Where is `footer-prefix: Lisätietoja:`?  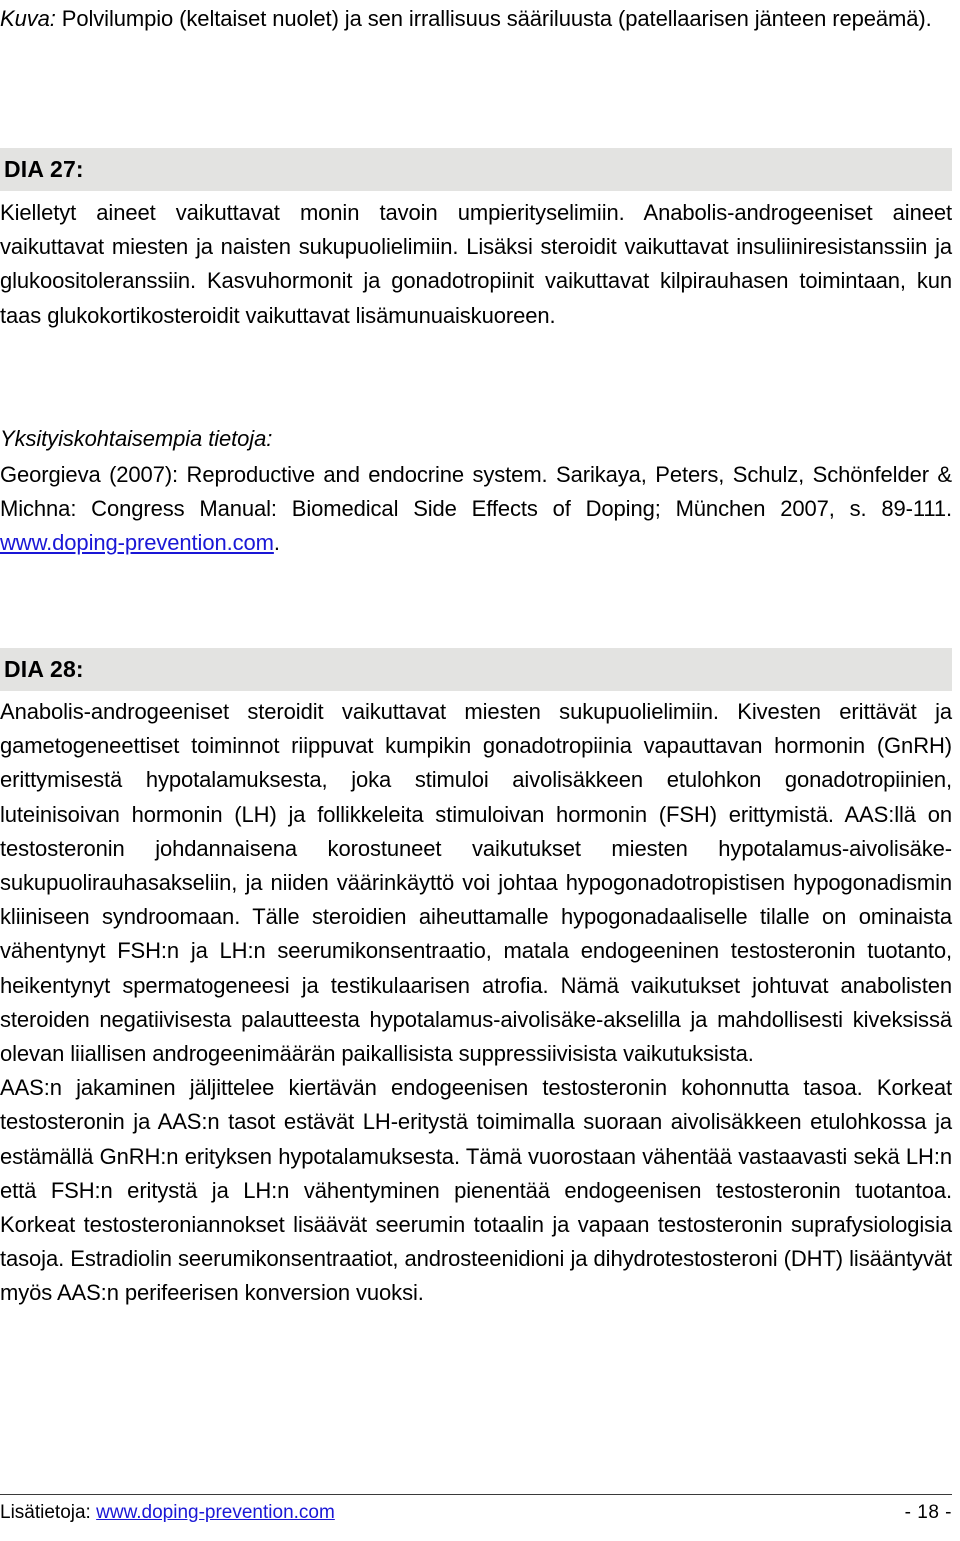 footer-prefix: Lisätietoja: is located at coordinates (45, 1512).